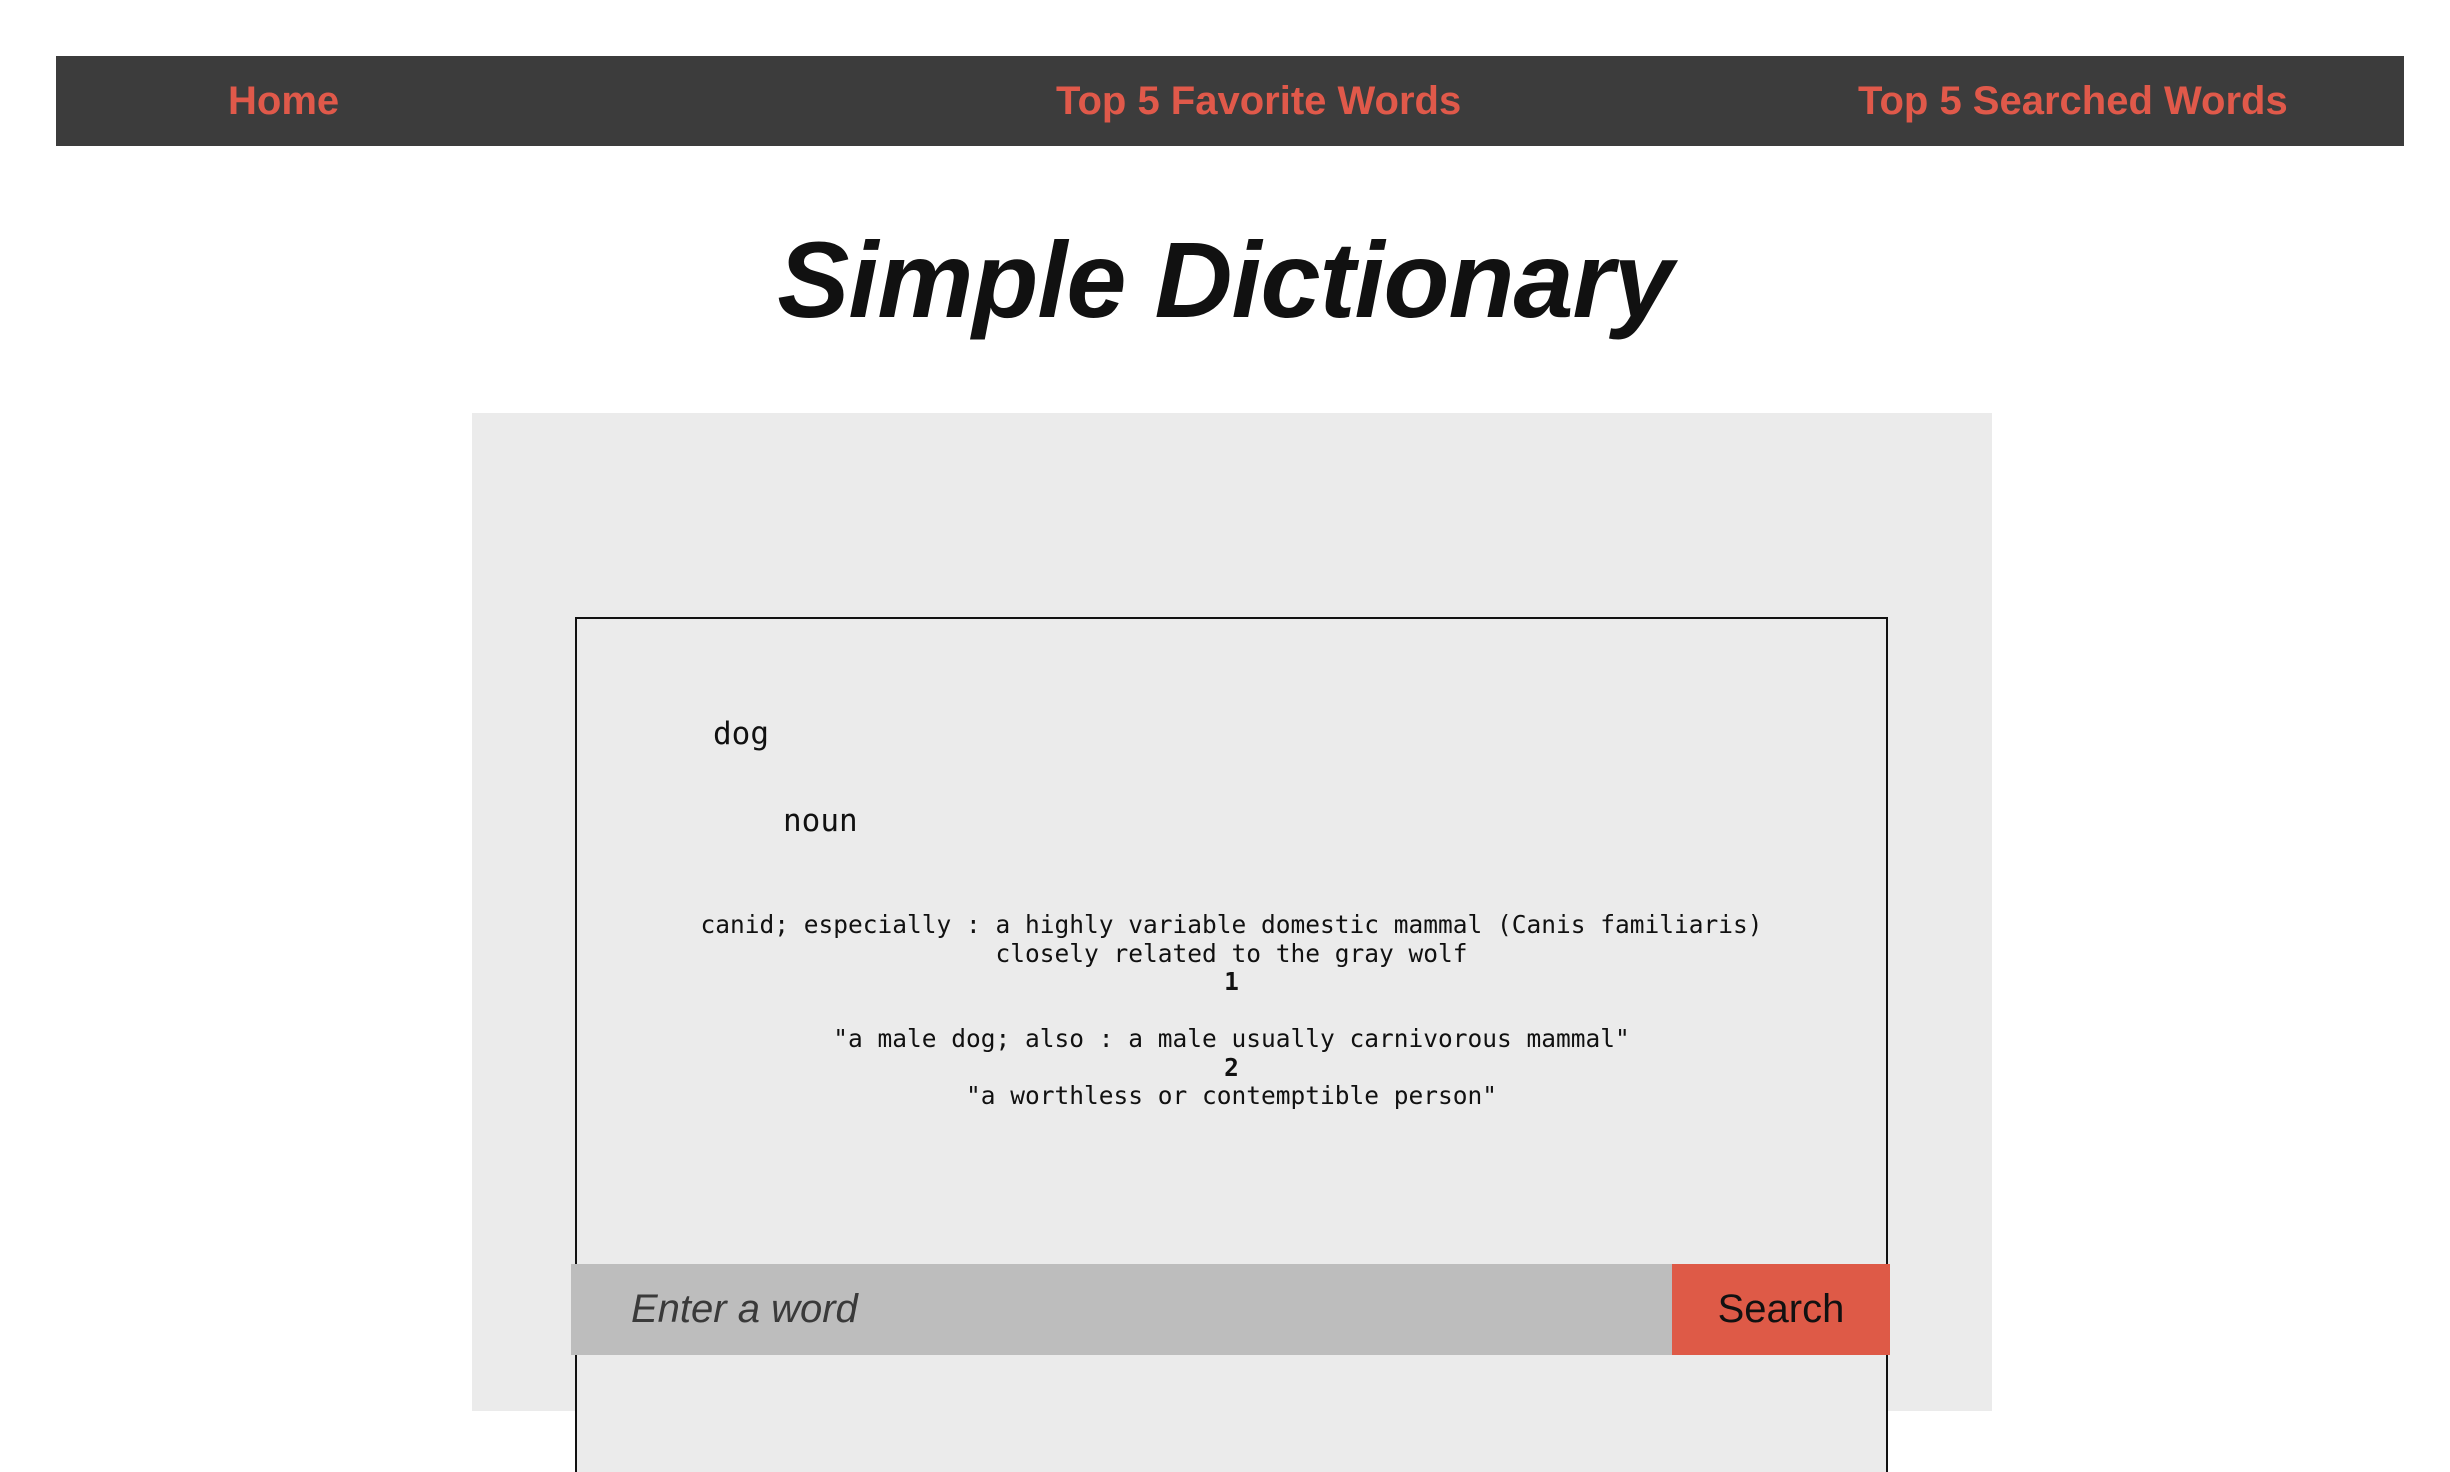  Describe the element at coordinates (283, 101) in the screenshot. I see `nav-link-home: Home` at that location.